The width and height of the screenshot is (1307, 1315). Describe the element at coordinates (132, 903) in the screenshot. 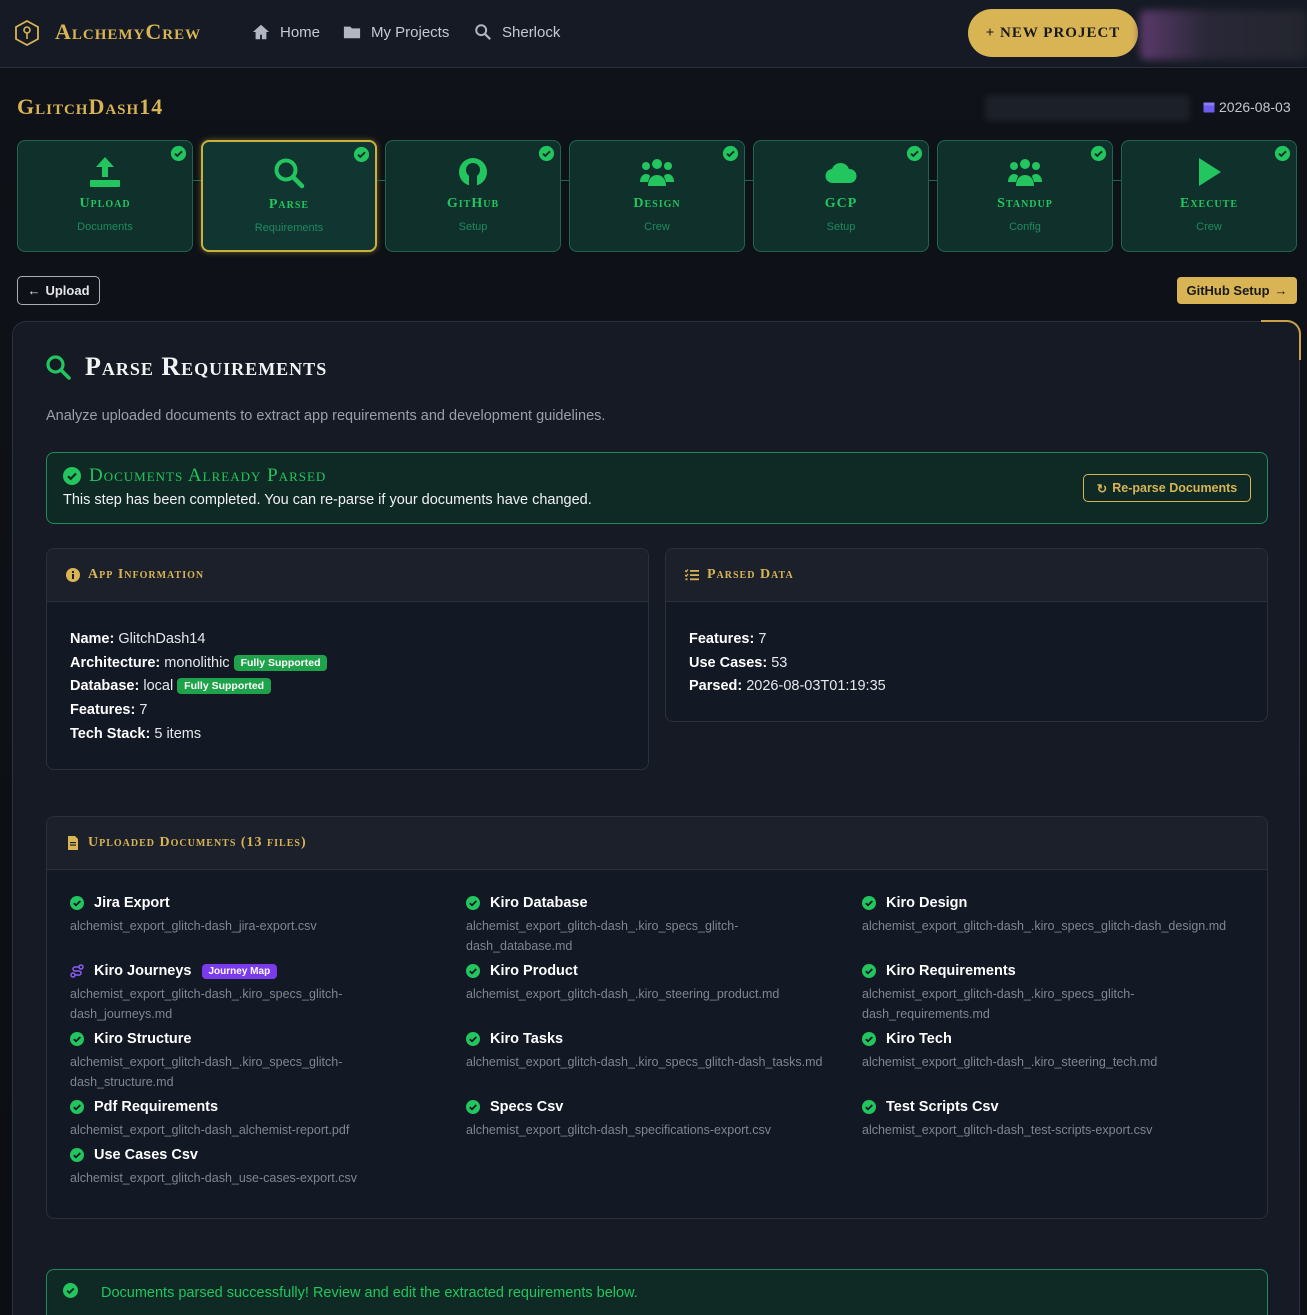

I see `document-name: Jira Export` at that location.